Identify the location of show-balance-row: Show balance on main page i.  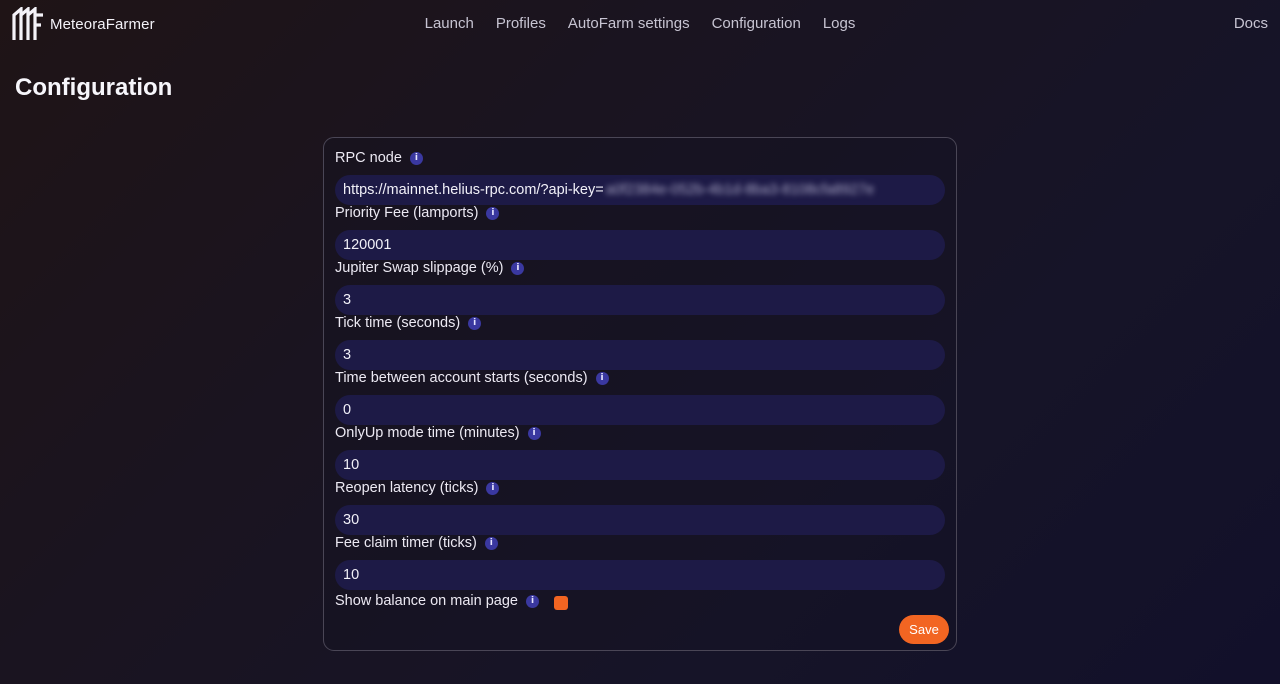
(451, 601).